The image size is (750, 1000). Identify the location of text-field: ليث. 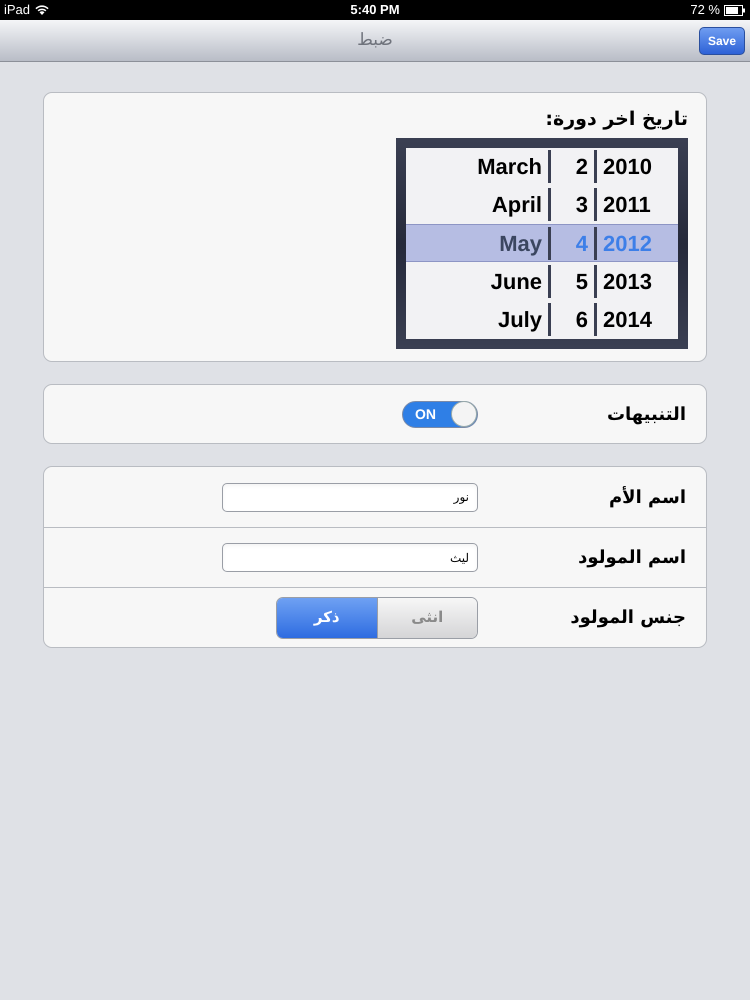
(350, 557).